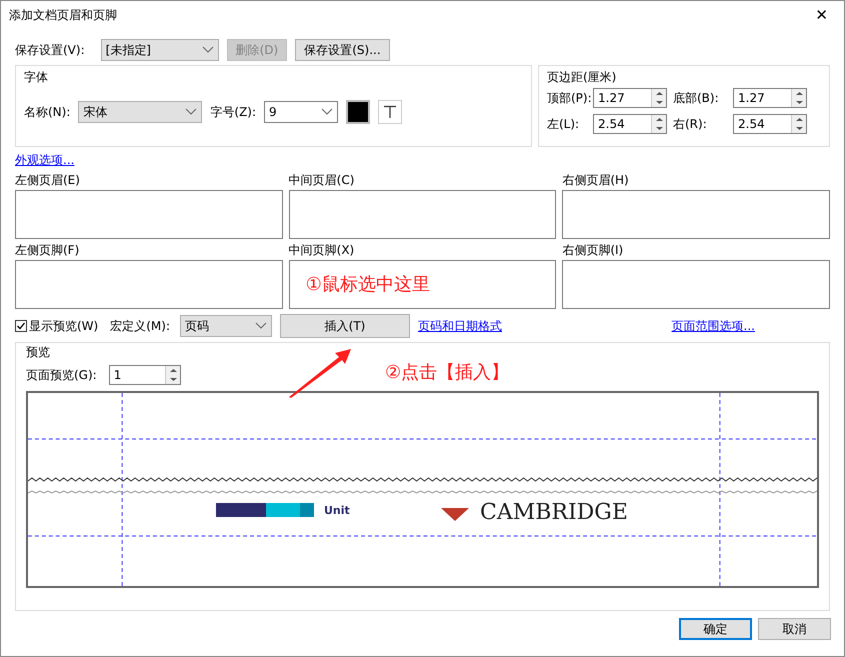  What do you see at coordinates (36, 77) in the screenshot?
I see `group-title: 字体` at bounding box center [36, 77].